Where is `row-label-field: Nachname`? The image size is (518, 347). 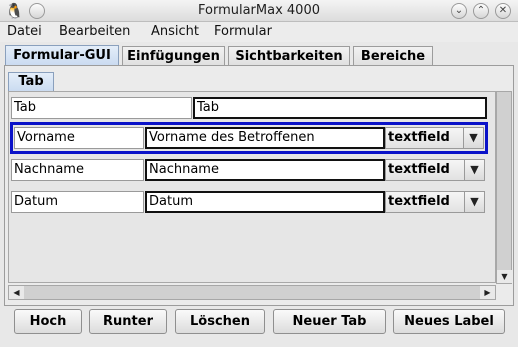 row-label-field: Nachname is located at coordinates (77, 170).